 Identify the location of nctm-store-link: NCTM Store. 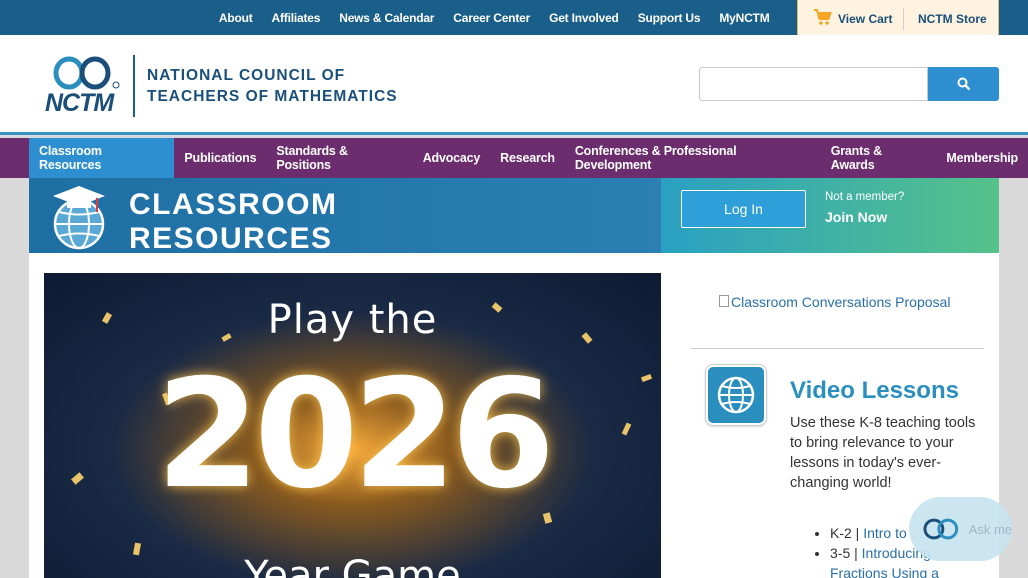
(945, 19).